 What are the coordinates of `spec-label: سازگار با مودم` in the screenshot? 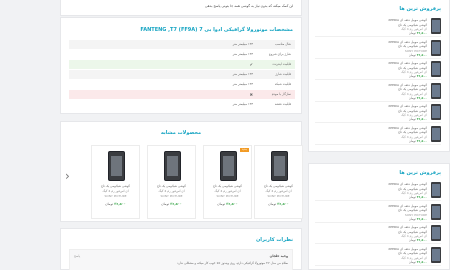 It's located at (276, 94).